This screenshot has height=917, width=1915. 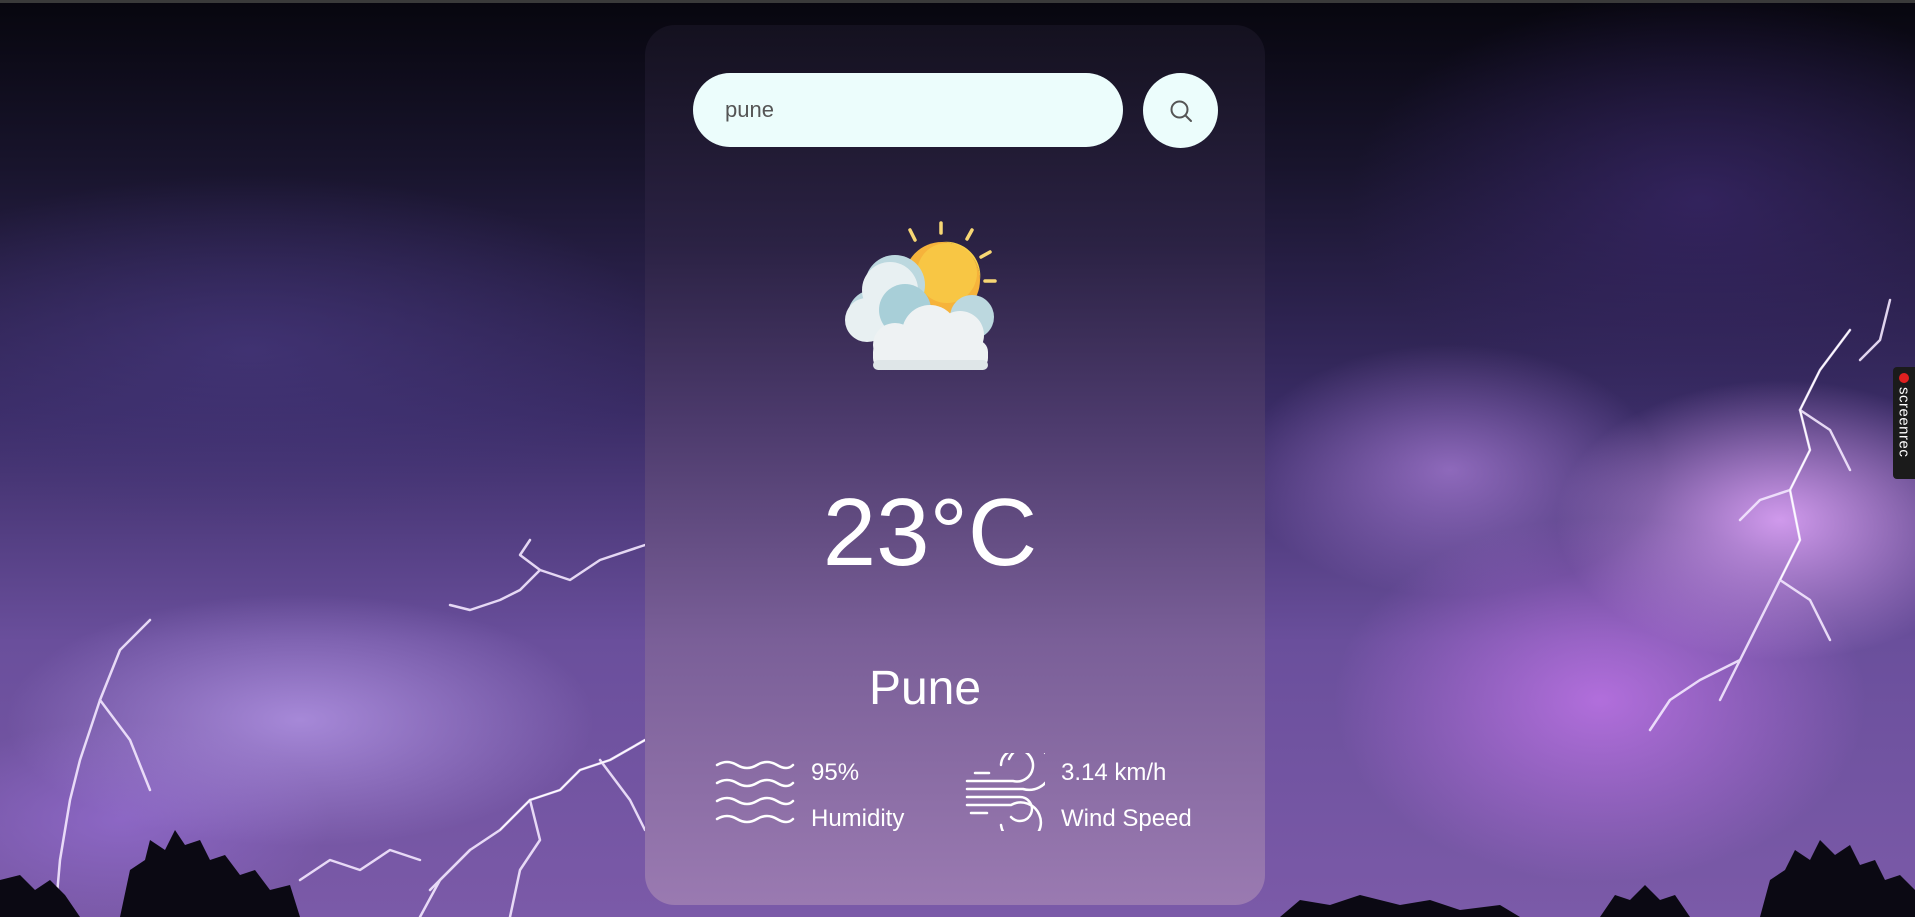 I want to click on wind-value: 3.14 km/h, so click(x=1114, y=772).